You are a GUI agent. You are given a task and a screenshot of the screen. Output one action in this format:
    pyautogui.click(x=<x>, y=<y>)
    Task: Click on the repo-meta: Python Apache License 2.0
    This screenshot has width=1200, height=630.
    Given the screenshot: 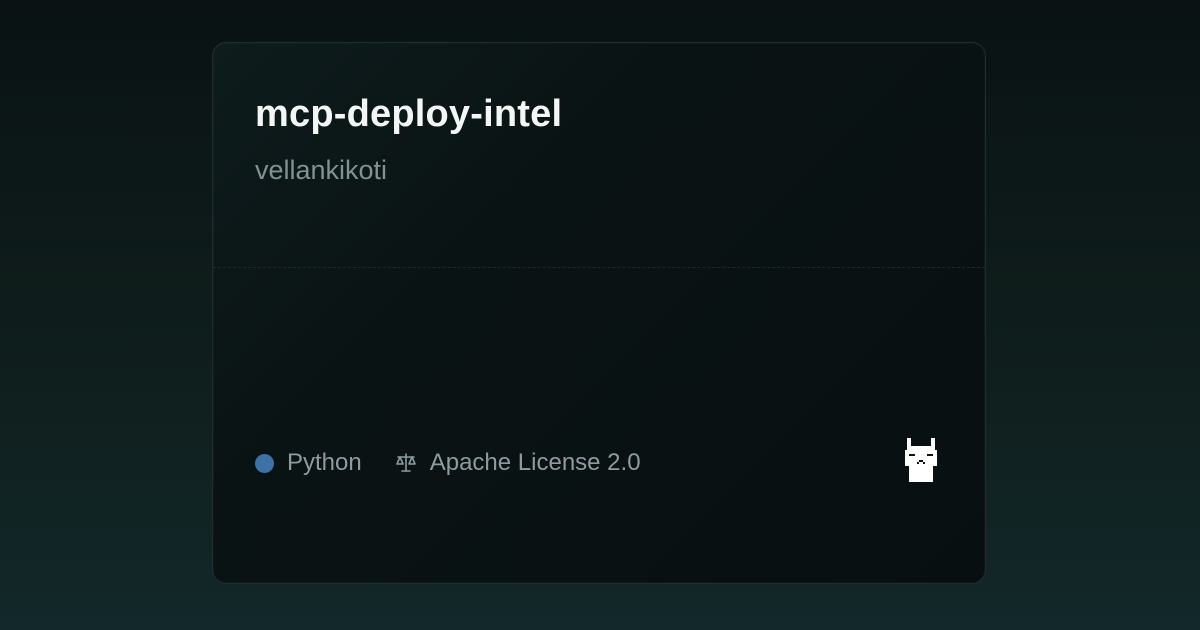 What is the action you would take?
    pyautogui.click(x=448, y=463)
    